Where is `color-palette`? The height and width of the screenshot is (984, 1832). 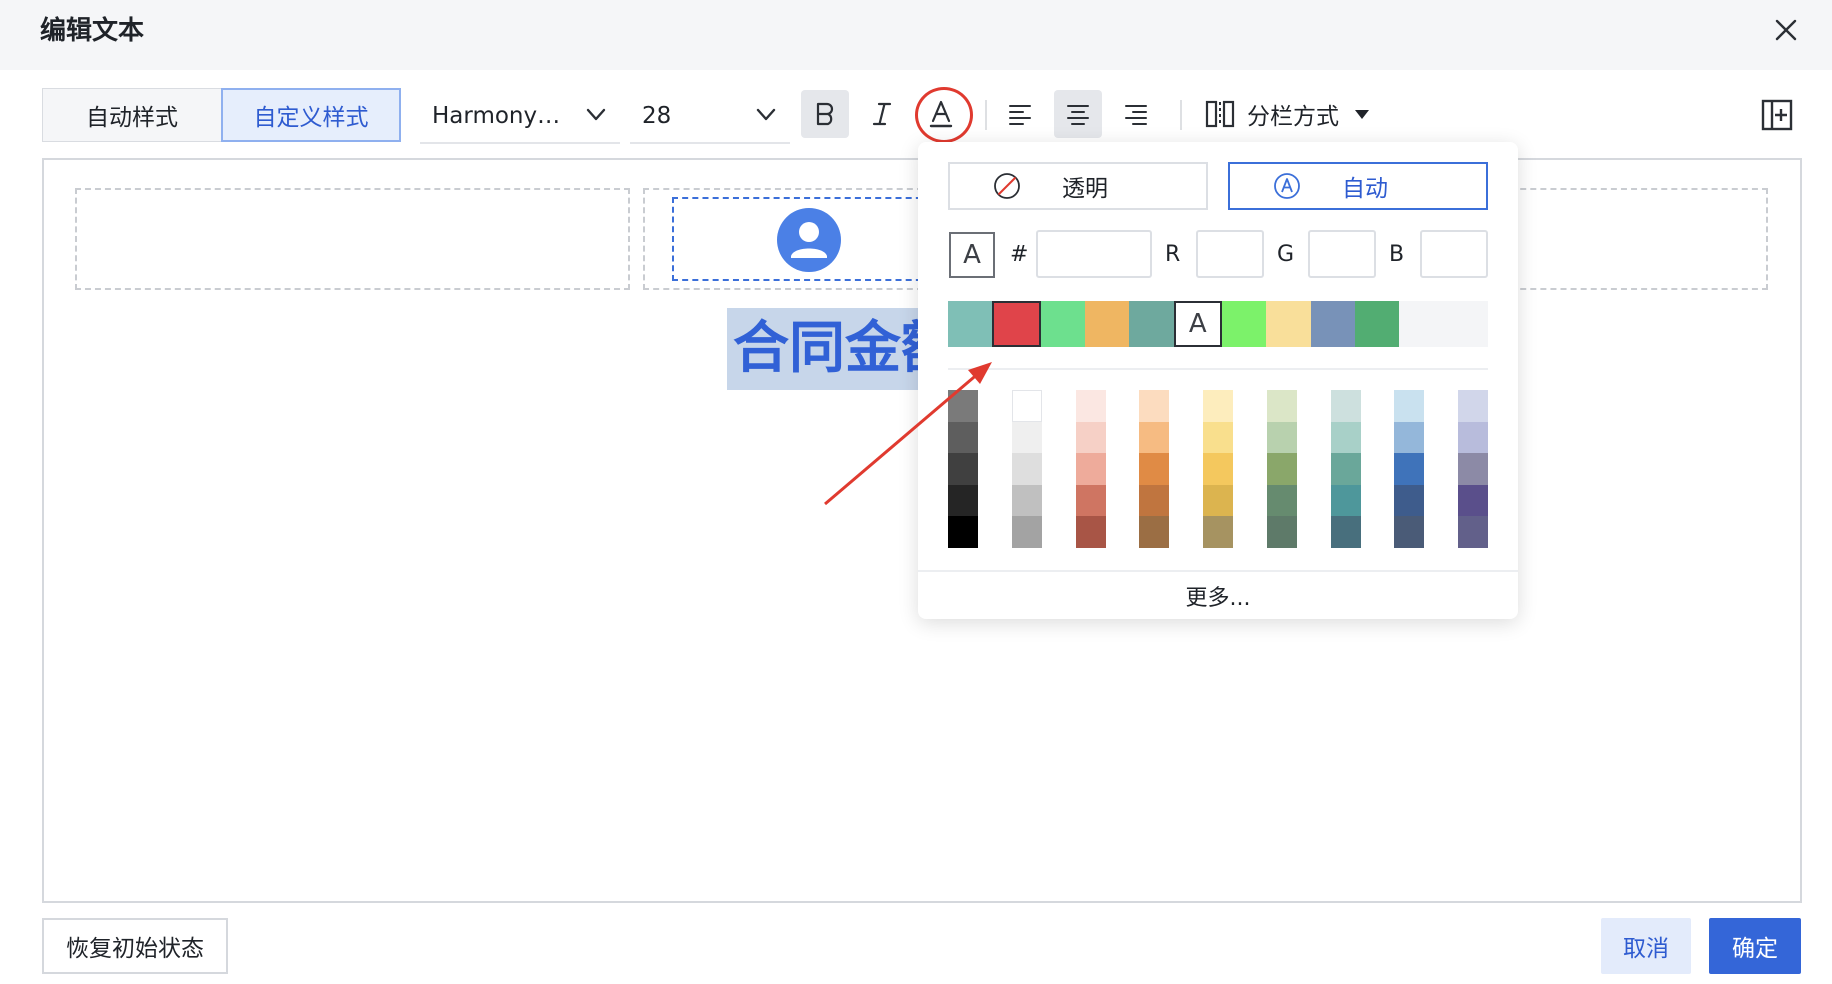
color-palette is located at coordinates (1218, 469).